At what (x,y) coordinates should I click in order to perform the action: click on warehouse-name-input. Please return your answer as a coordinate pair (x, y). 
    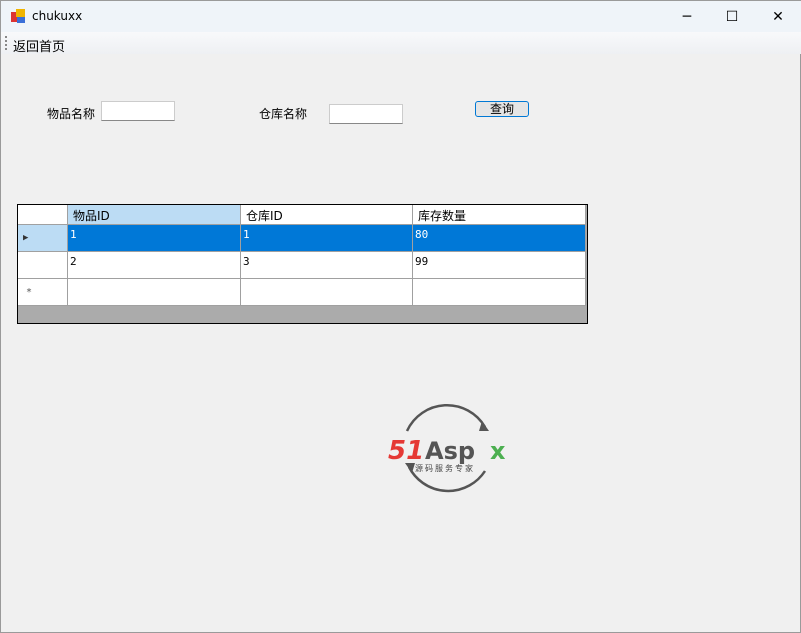
    Looking at the image, I should click on (366, 114).